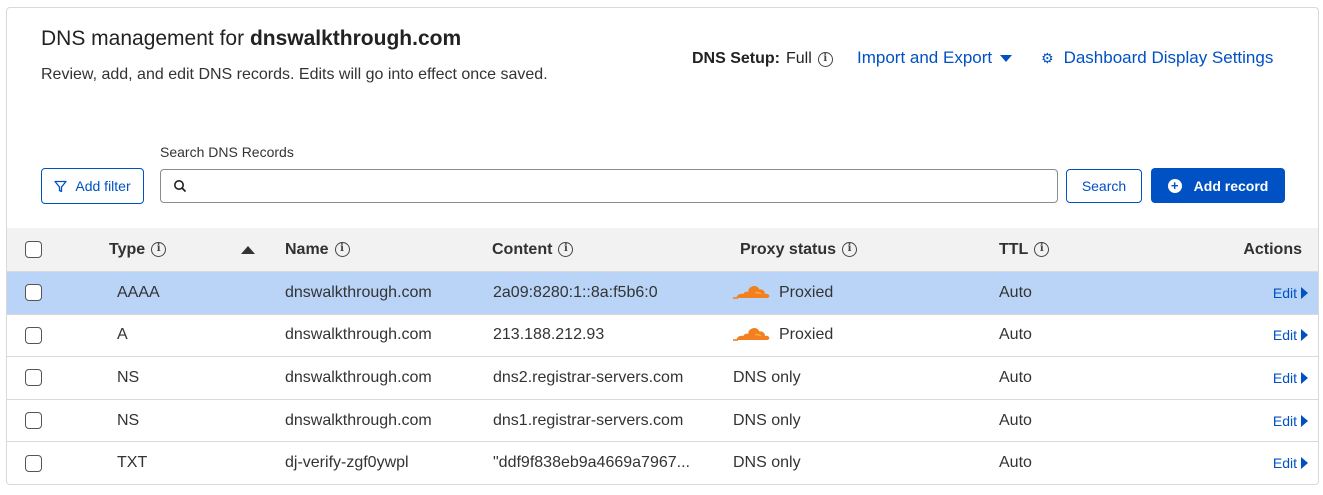 The width and height of the screenshot is (1323, 495). What do you see at coordinates (1014, 249) in the screenshot?
I see `column-ttl-label: TTL` at bounding box center [1014, 249].